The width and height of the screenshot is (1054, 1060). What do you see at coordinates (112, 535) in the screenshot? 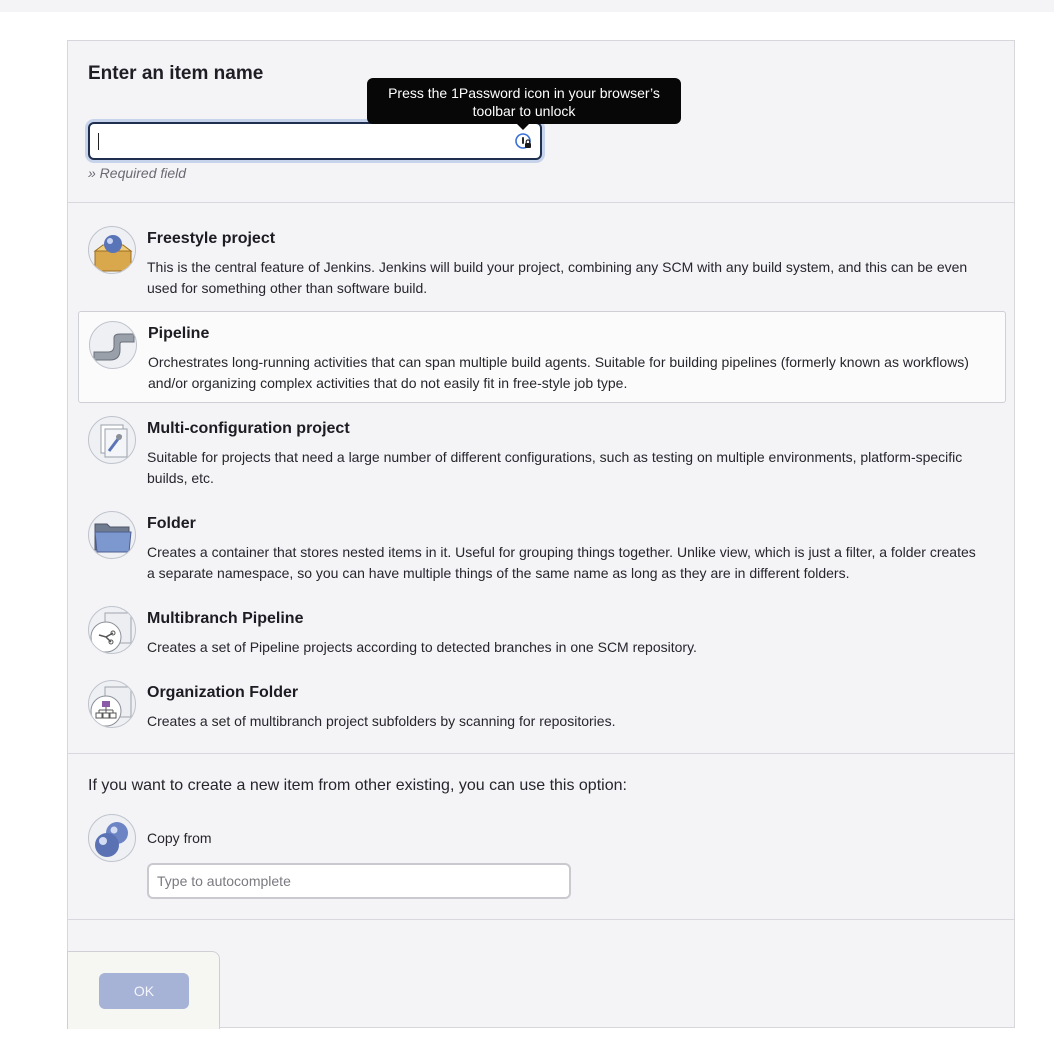
I see `folder-icon` at bounding box center [112, 535].